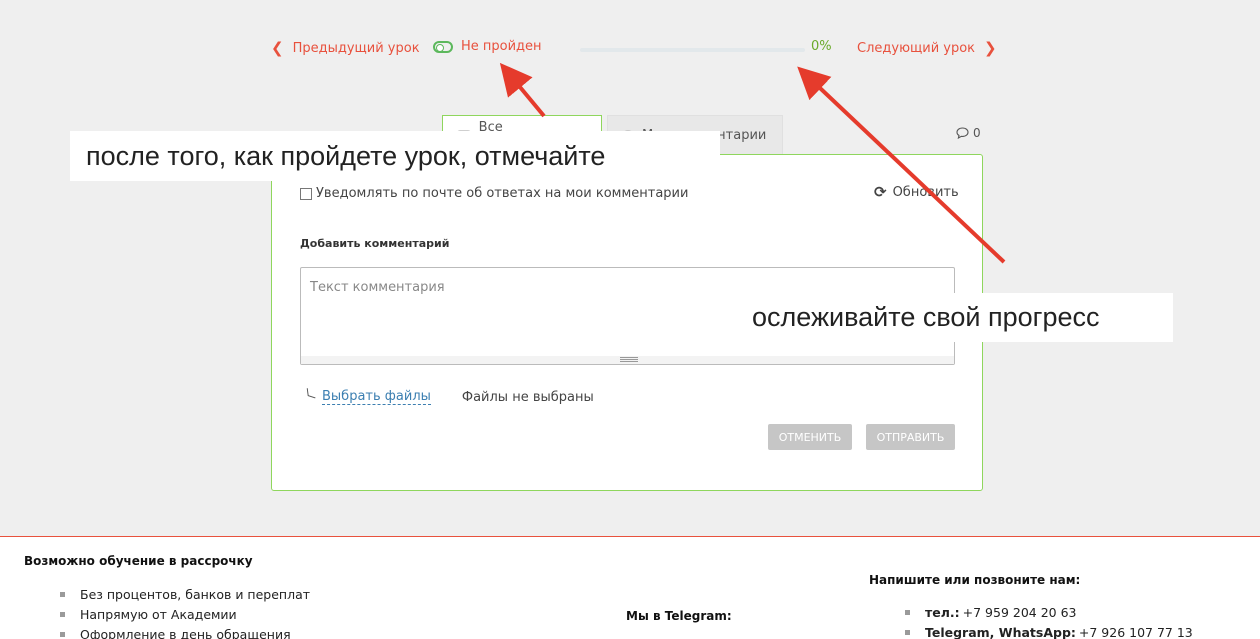 The height and width of the screenshot is (639, 1260). Describe the element at coordinates (752, 163) in the screenshot. I see `annotation-arrows` at that location.